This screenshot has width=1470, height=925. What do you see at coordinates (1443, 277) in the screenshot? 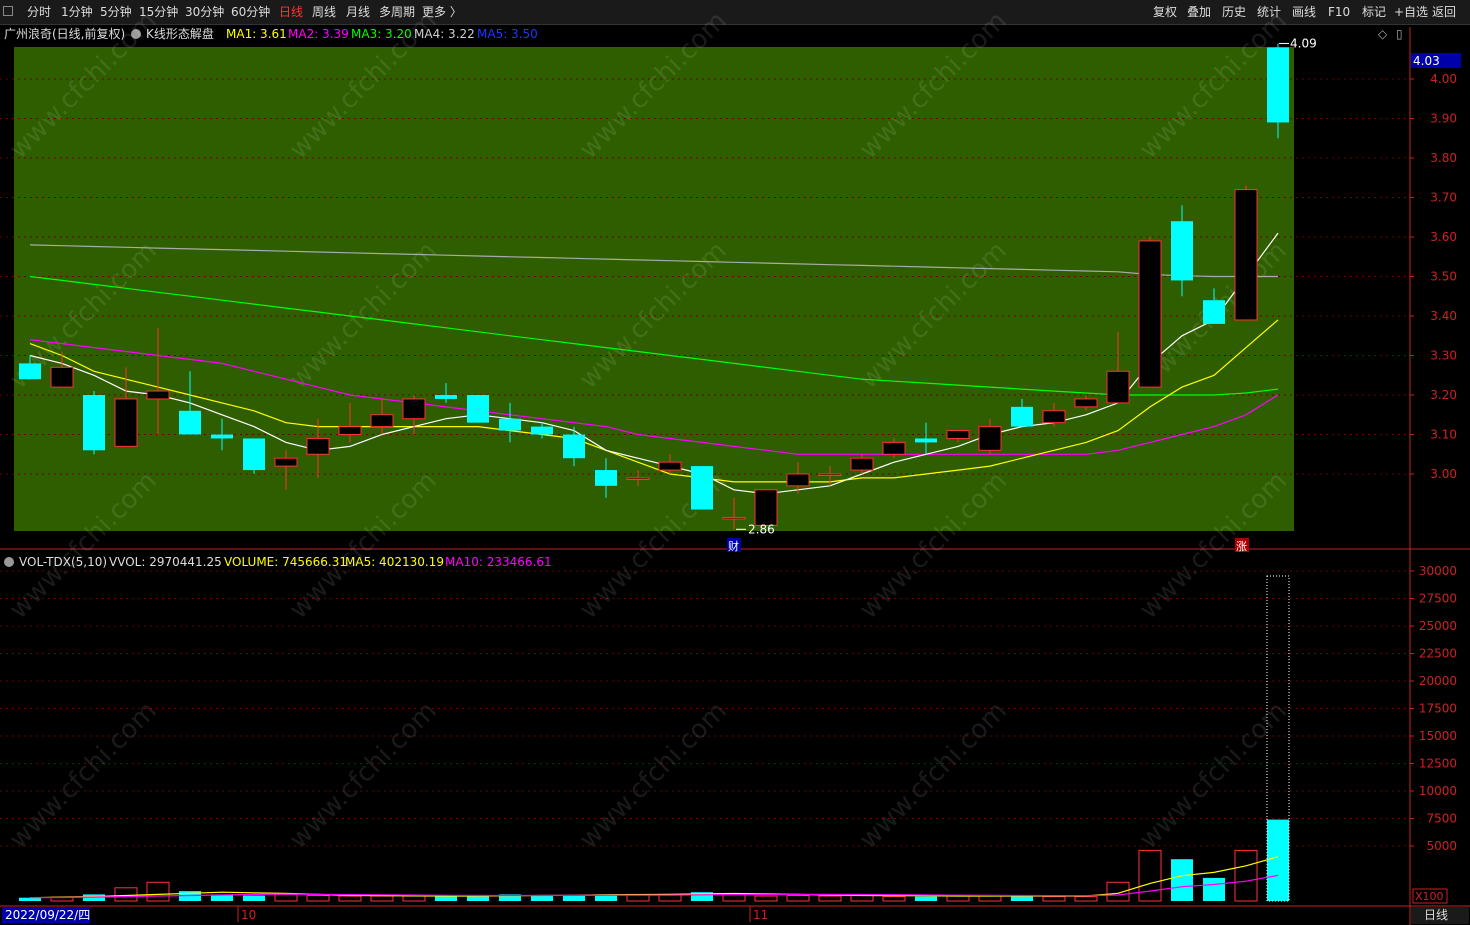
I see `price-tick-label: 3.50` at bounding box center [1443, 277].